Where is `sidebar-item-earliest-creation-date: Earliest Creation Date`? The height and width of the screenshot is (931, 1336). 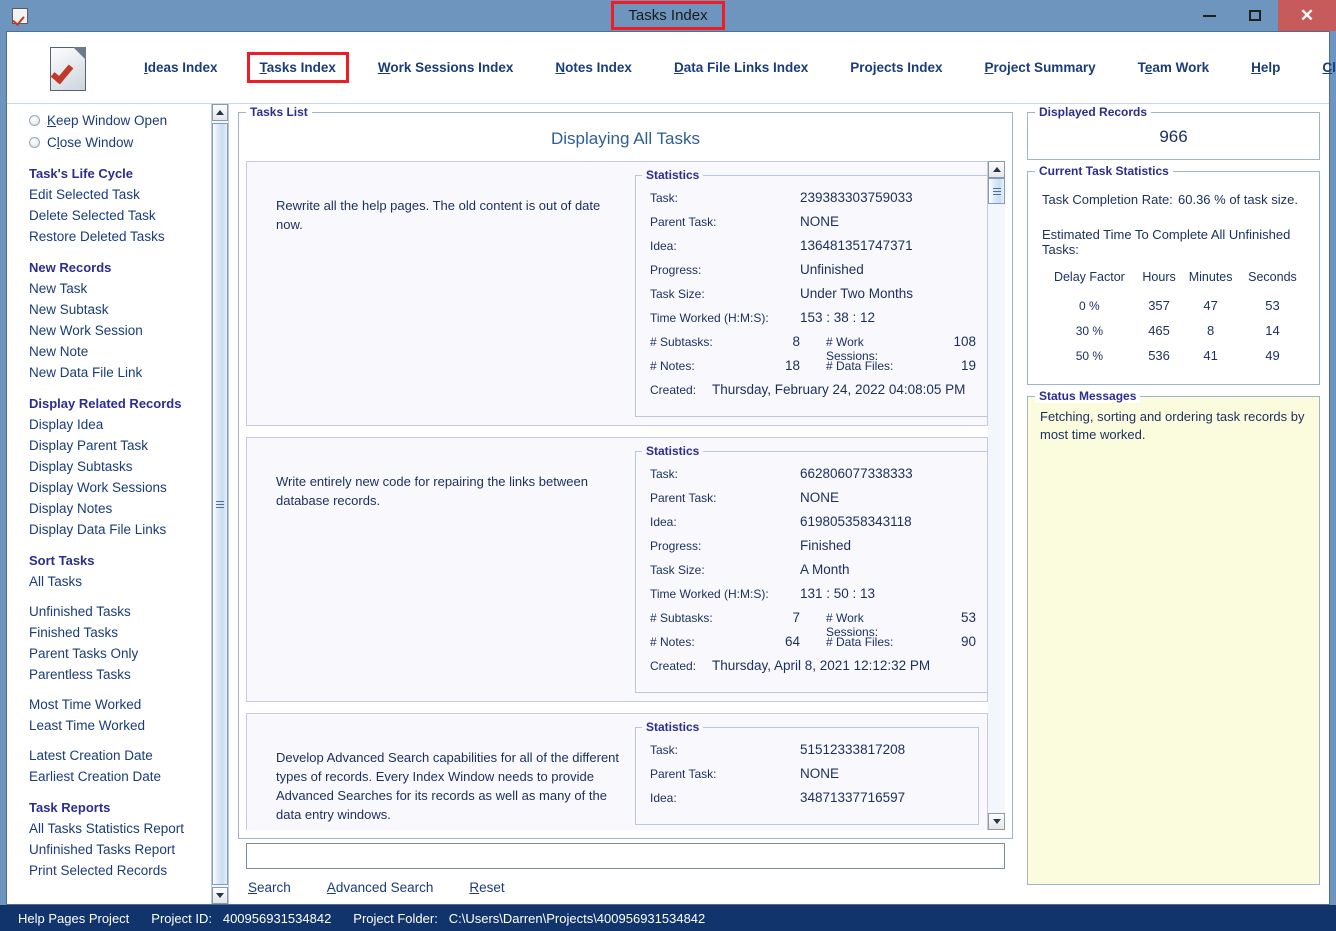
sidebar-item-earliest-creation-date: Earliest Creation Date is located at coordinates (120, 776).